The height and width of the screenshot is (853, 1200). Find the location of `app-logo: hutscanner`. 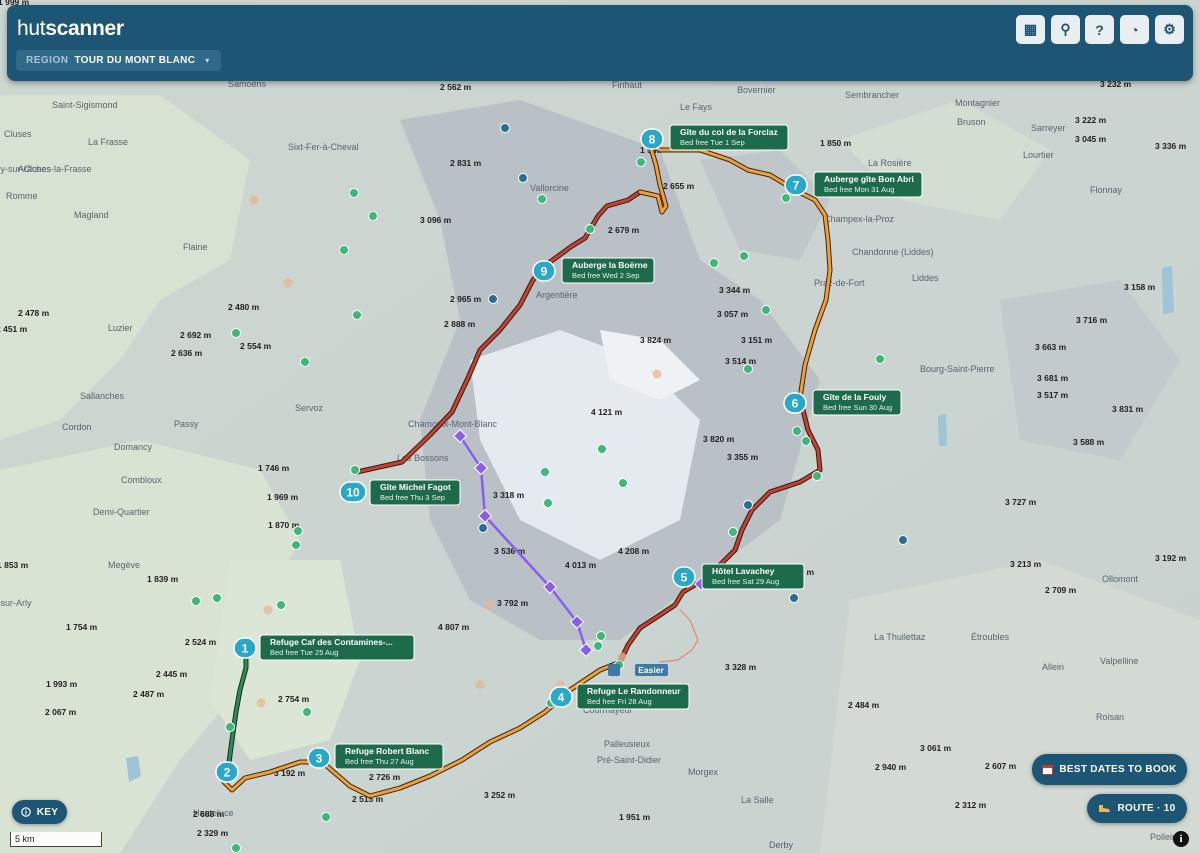

app-logo: hutscanner is located at coordinates (70, 29).